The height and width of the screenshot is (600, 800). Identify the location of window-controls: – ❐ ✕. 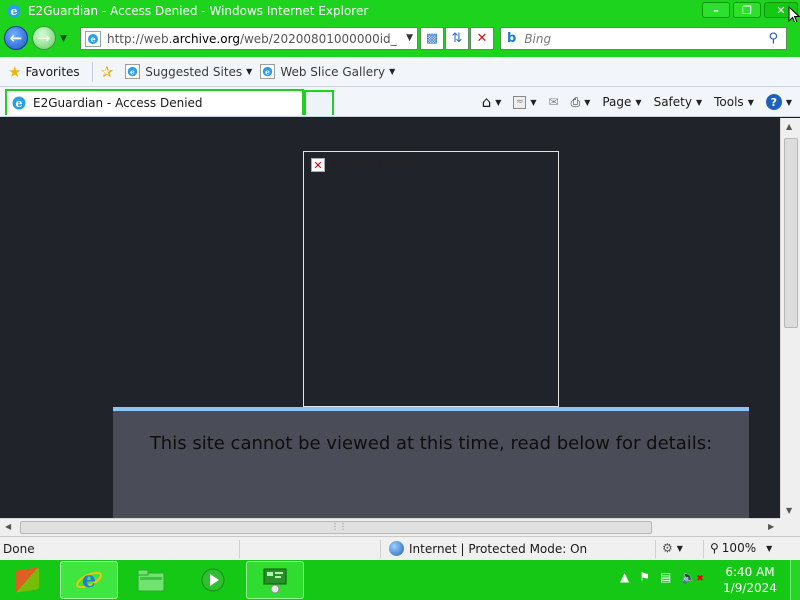
(748, 10).